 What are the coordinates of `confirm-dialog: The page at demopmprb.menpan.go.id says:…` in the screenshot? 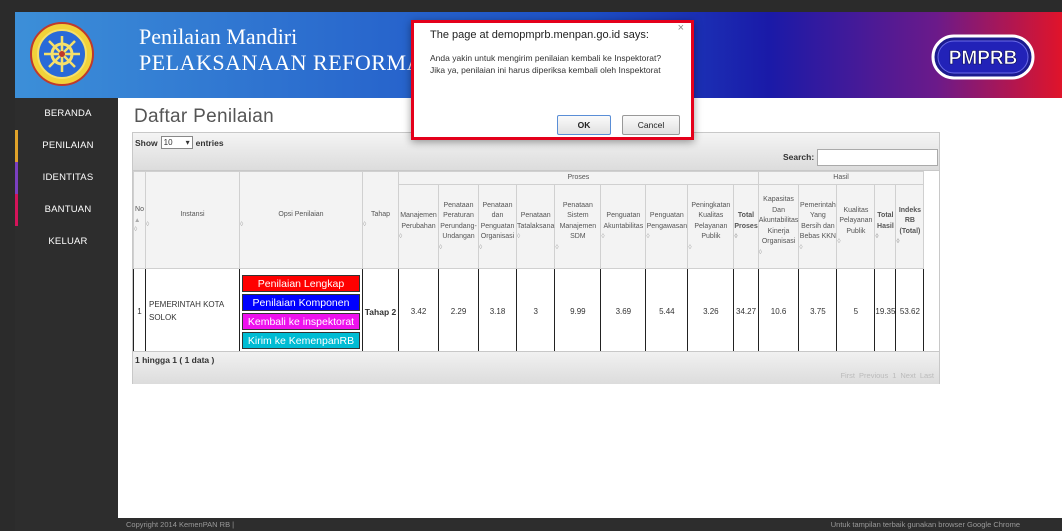 It's located at (552, 80).